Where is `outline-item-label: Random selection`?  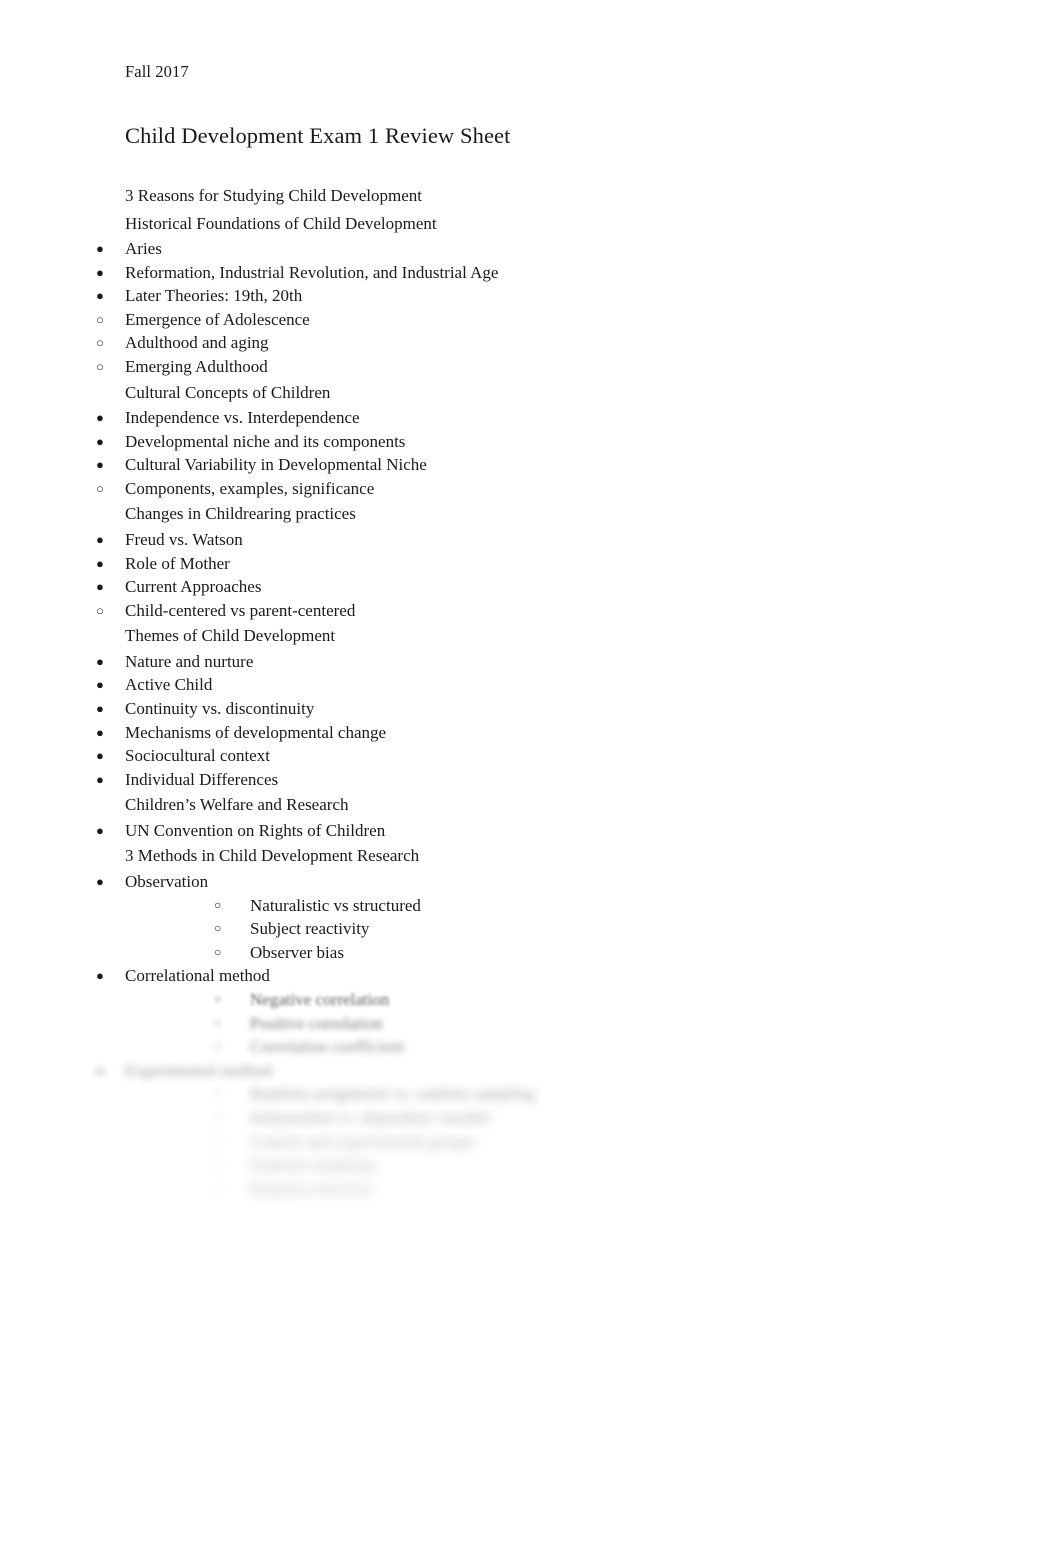 outline-item-label: Random selection is located at coordinates (311, 1188).